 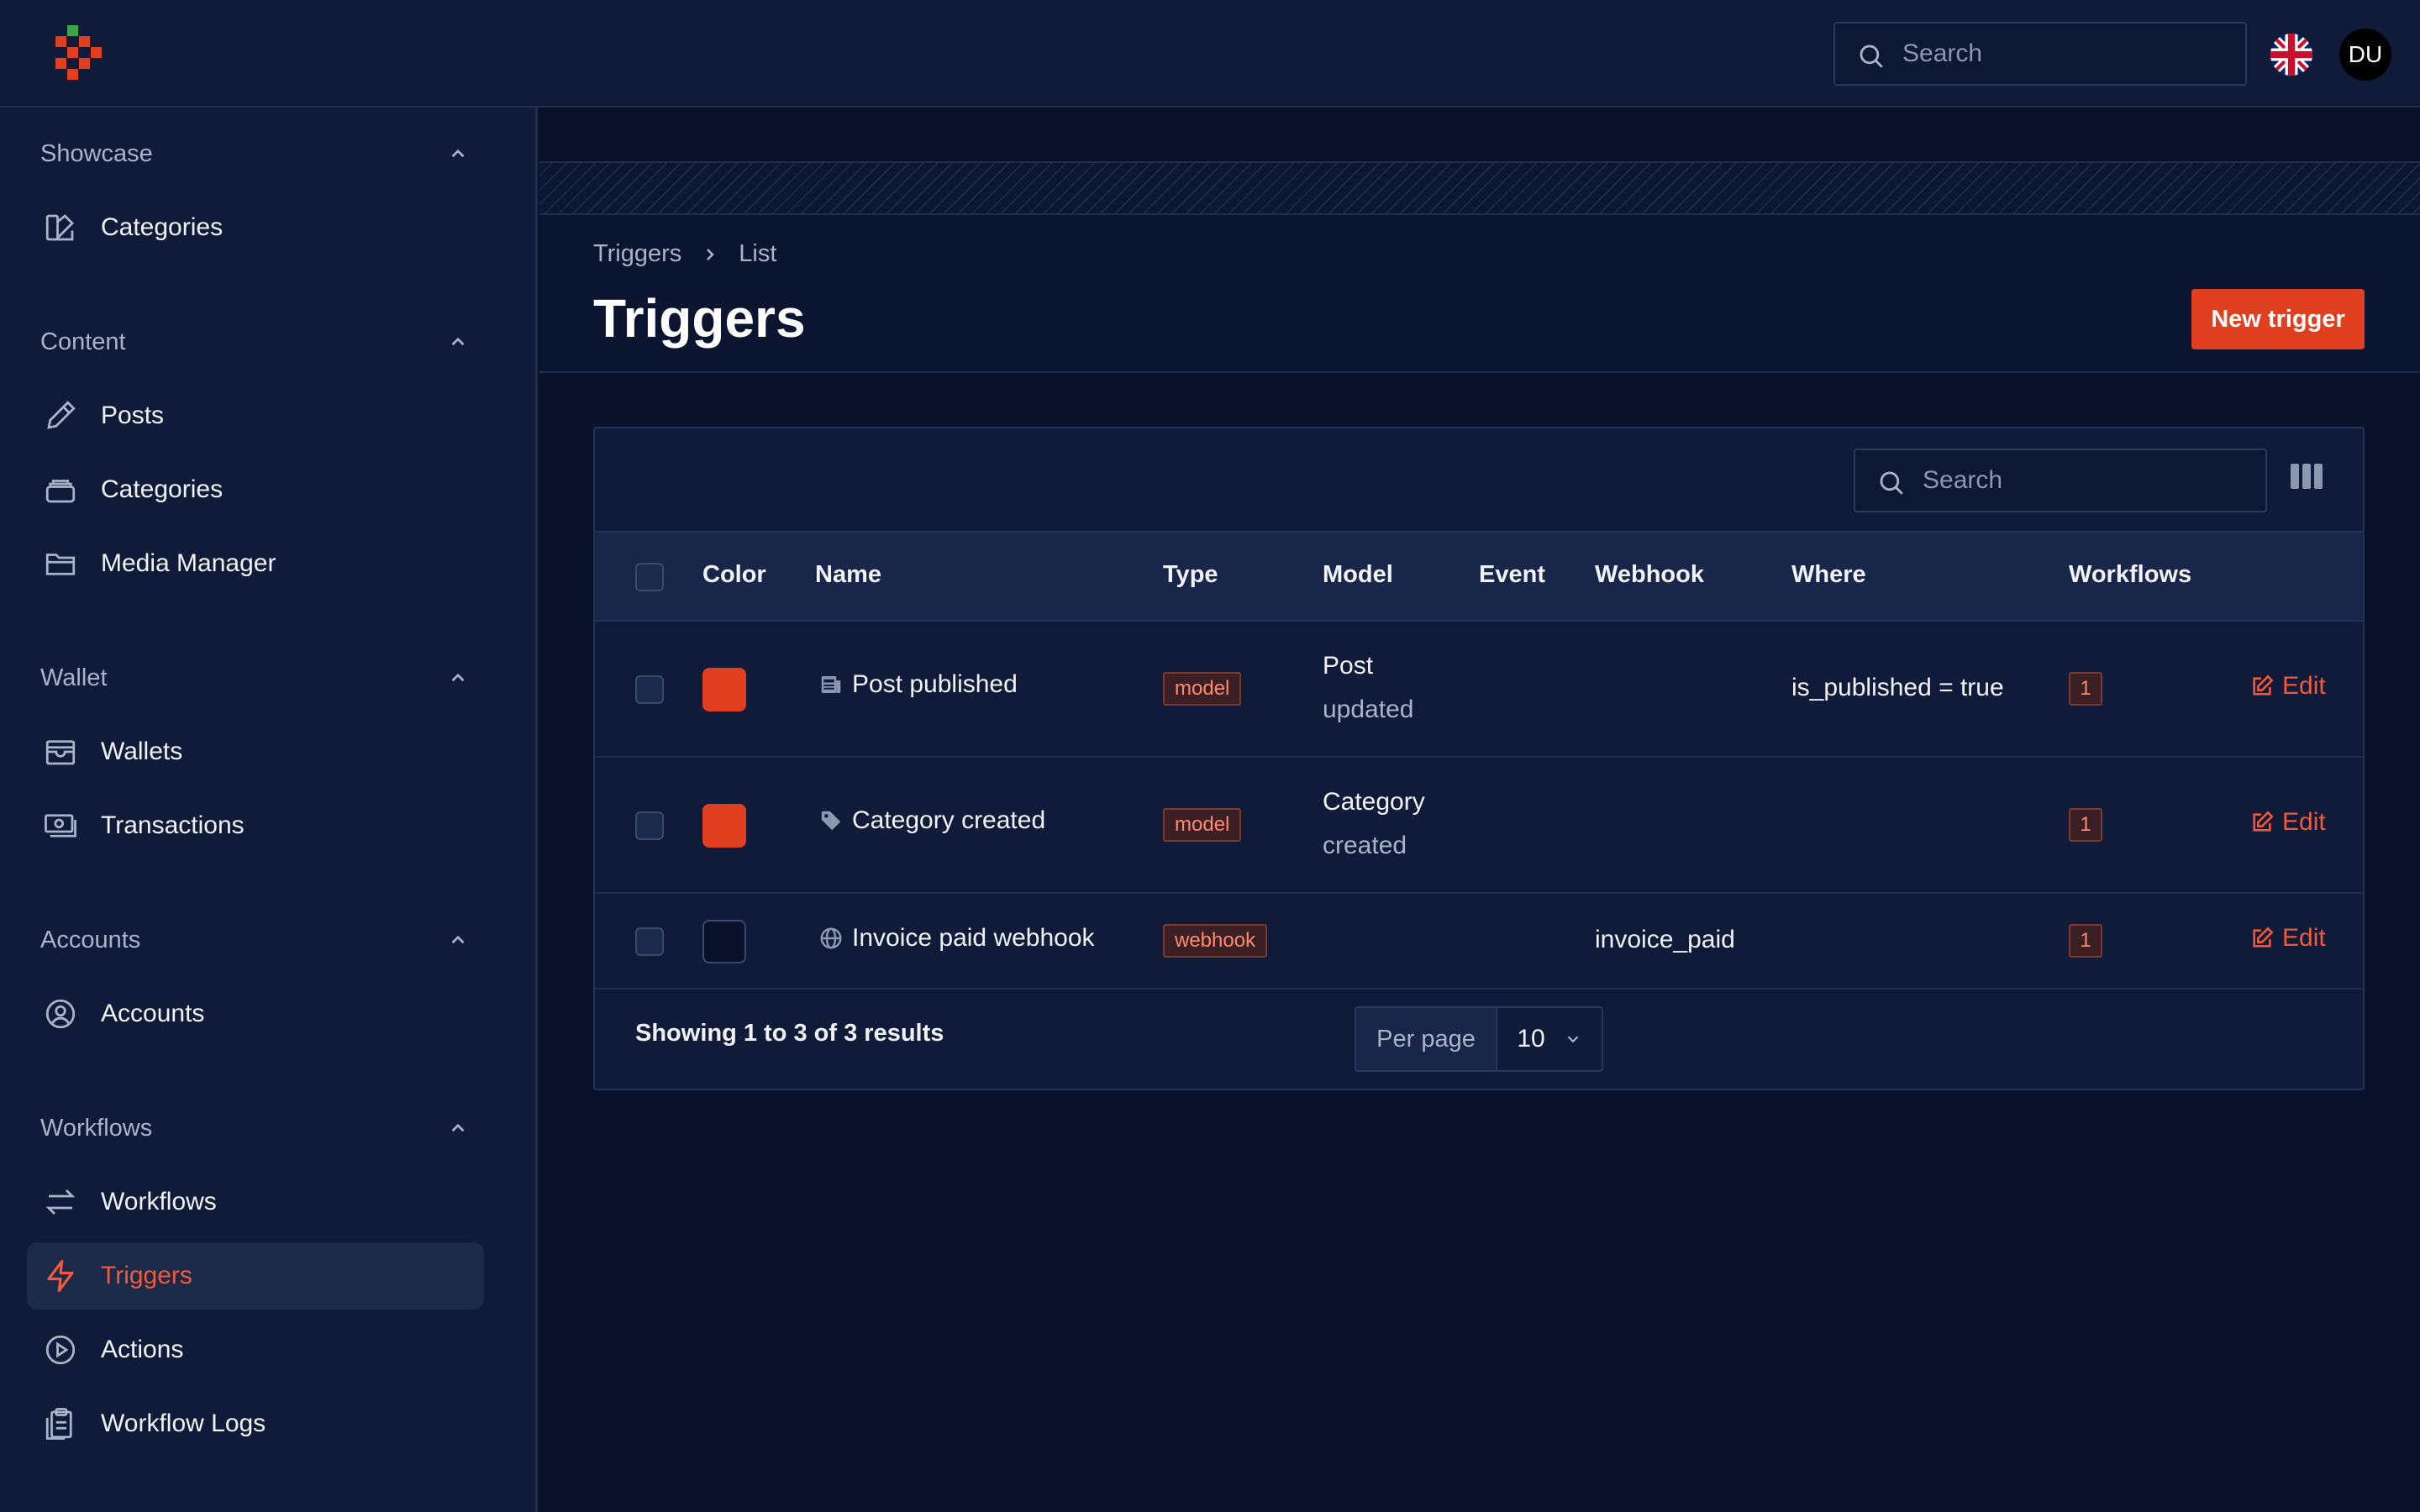 What do you see at coordinates (80, 54) in the screenshot?
I see `app-logo` at bounding box center [80, 54].